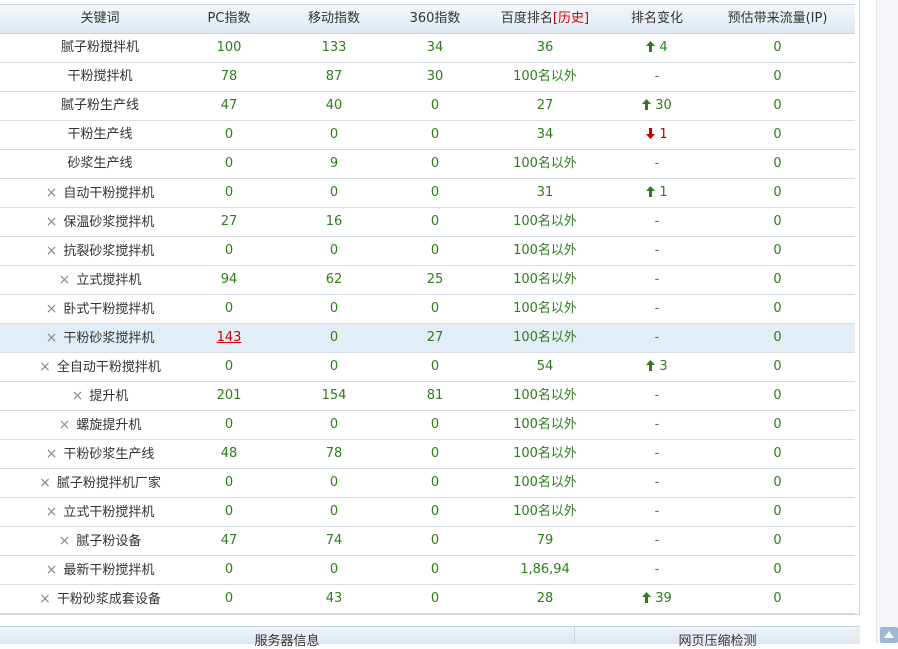  What do you see at coordinates (435, 337) in the screenshot?
I see `index-360-value: 27` at bounding box center [435, 337].